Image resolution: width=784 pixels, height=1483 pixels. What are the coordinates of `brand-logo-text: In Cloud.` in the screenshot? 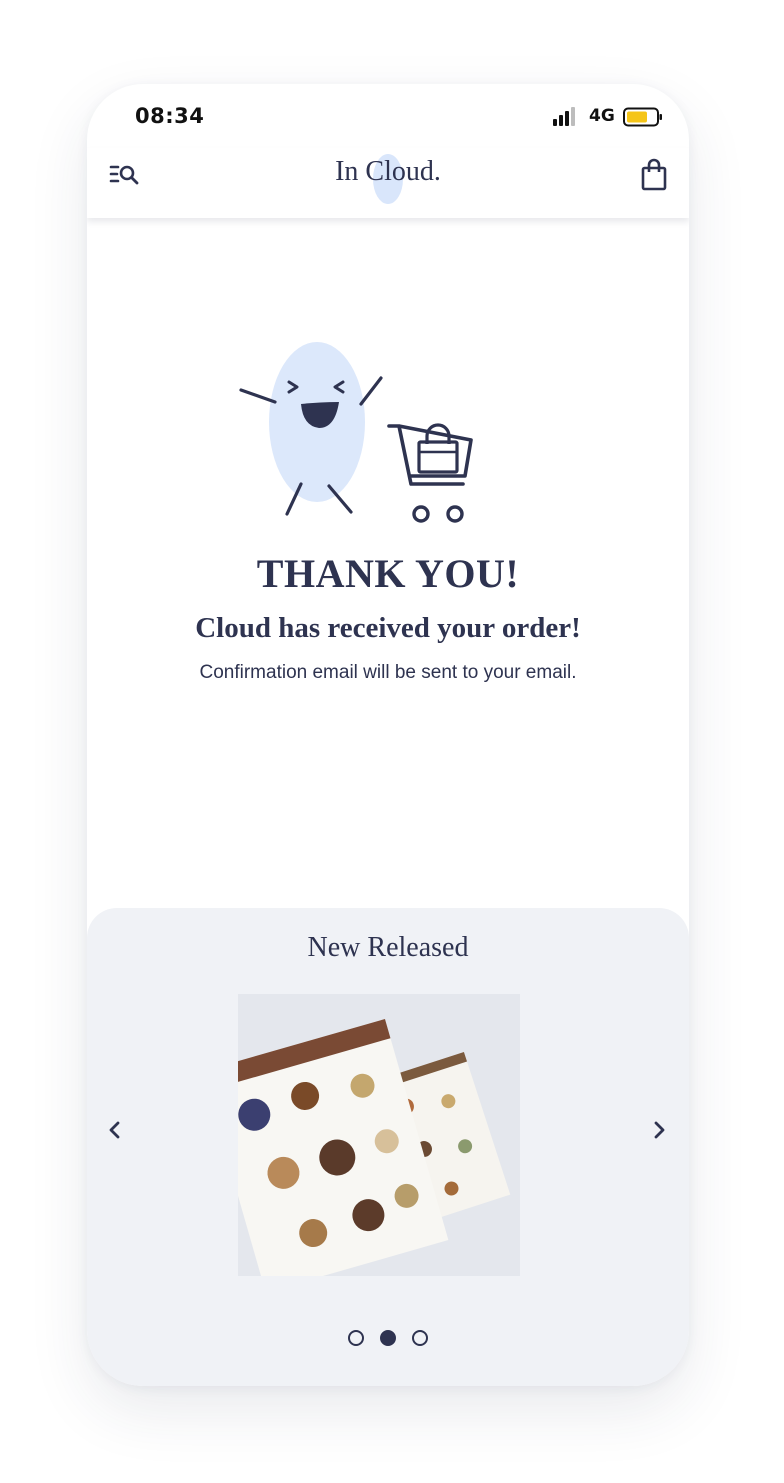 It's located at (388, 171).